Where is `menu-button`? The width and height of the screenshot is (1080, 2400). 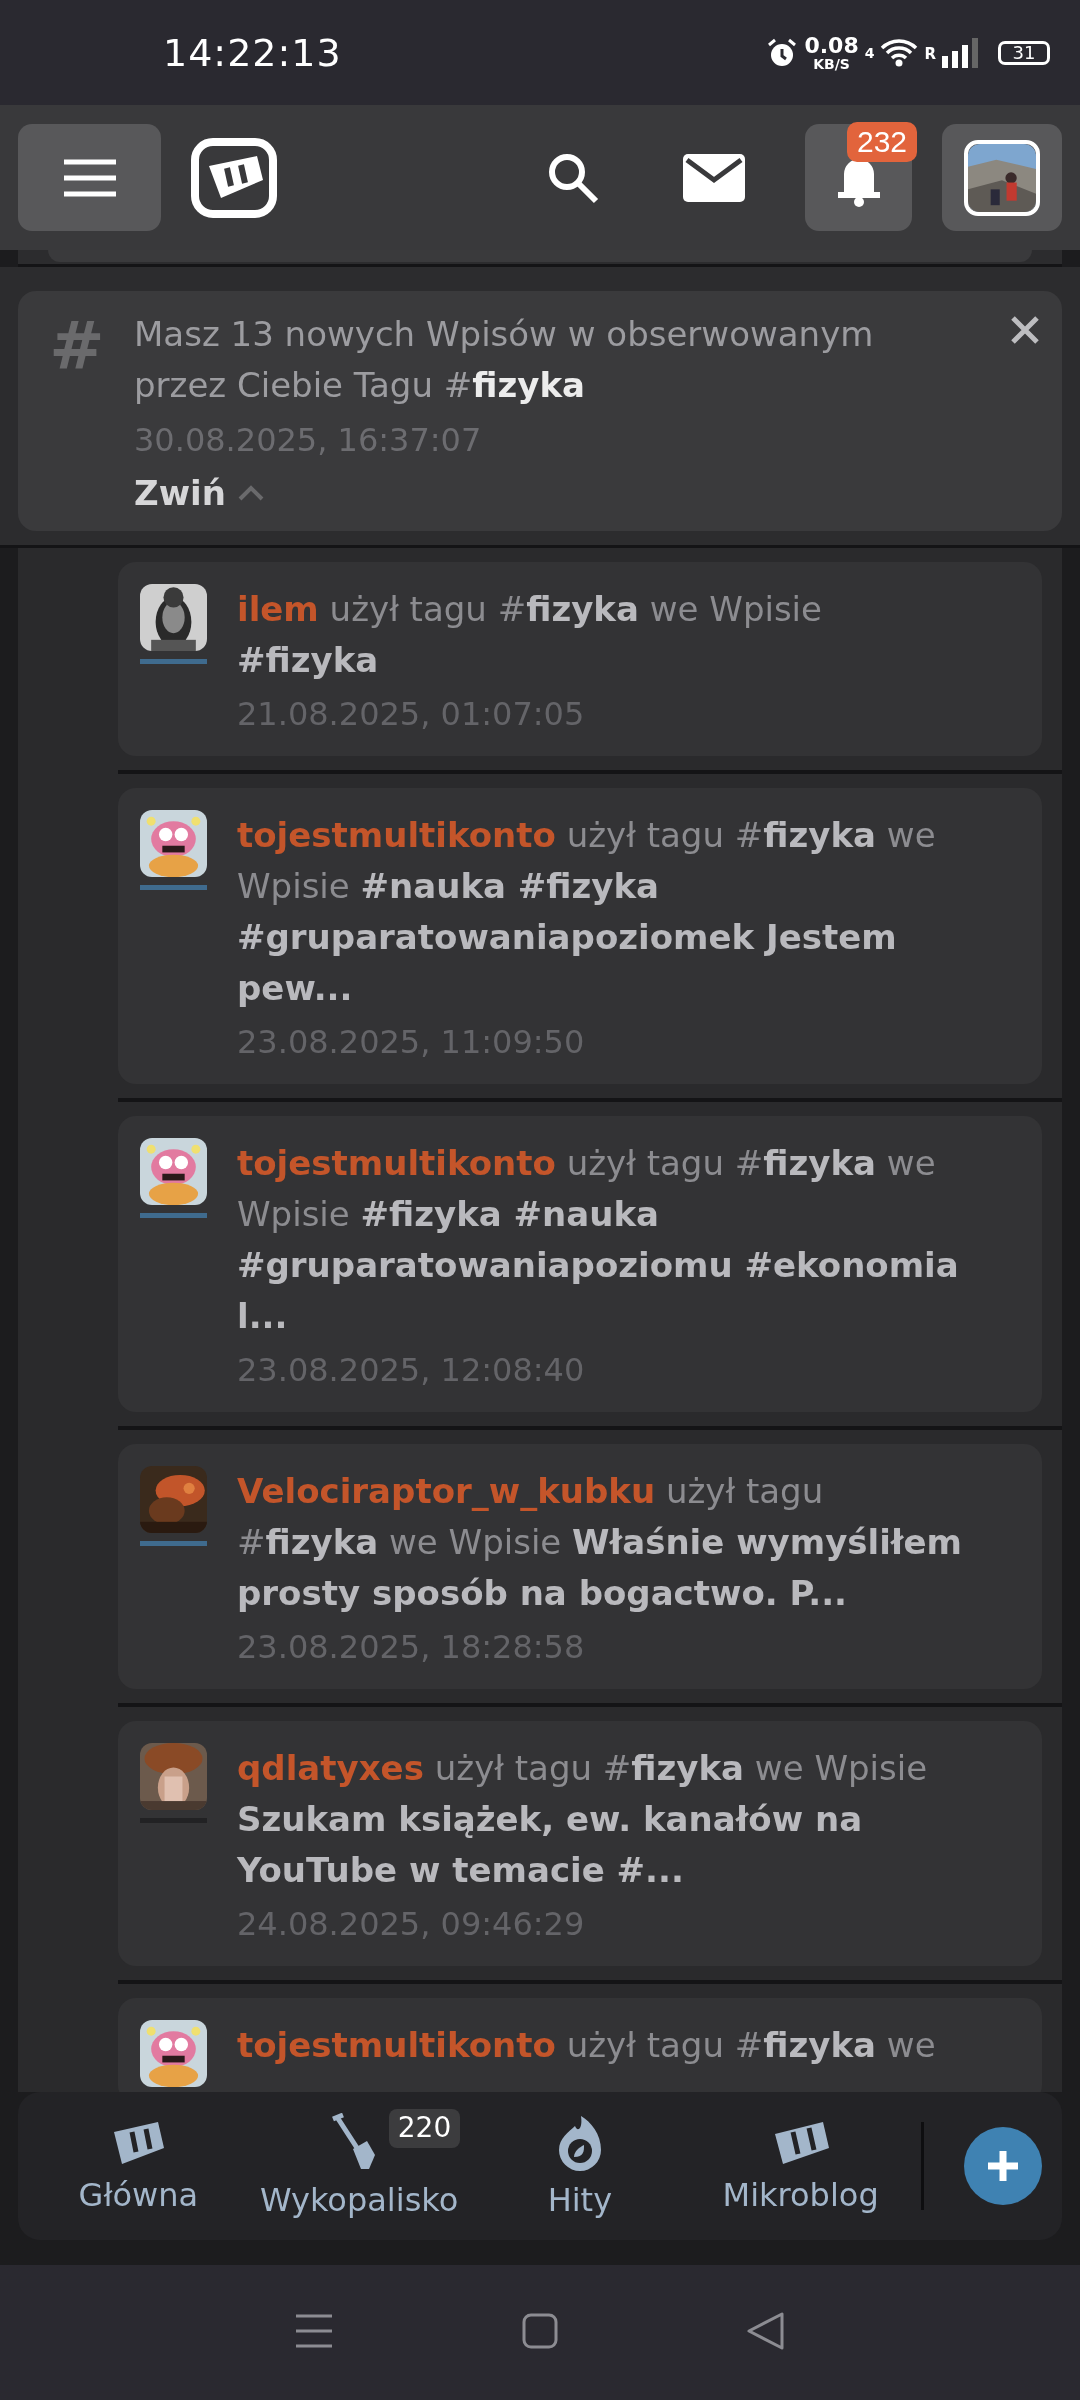
menu-button is located at coordinates (89, 177).